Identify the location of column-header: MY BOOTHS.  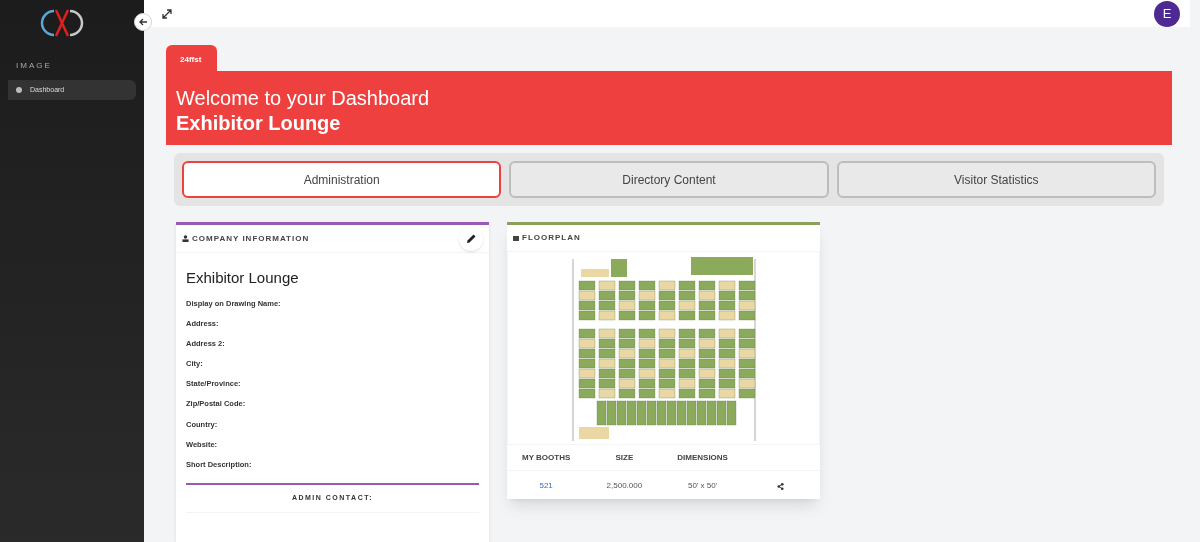
(546, 457).